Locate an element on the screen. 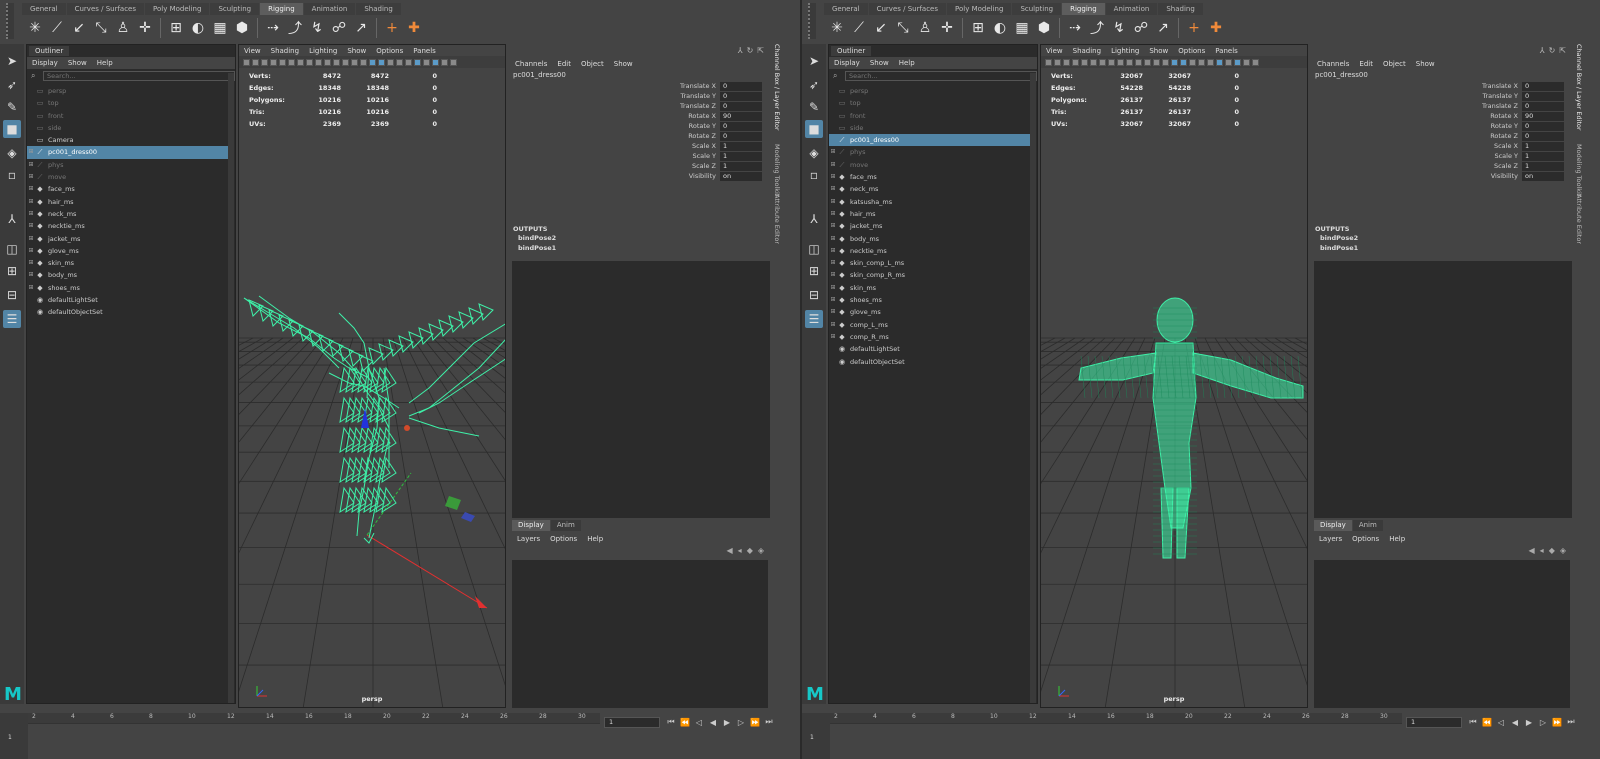  time-slider: 2 4 6 8 10 12 14 16 18 20 22 24 26 28 30 is located at coordinates (314, 736).